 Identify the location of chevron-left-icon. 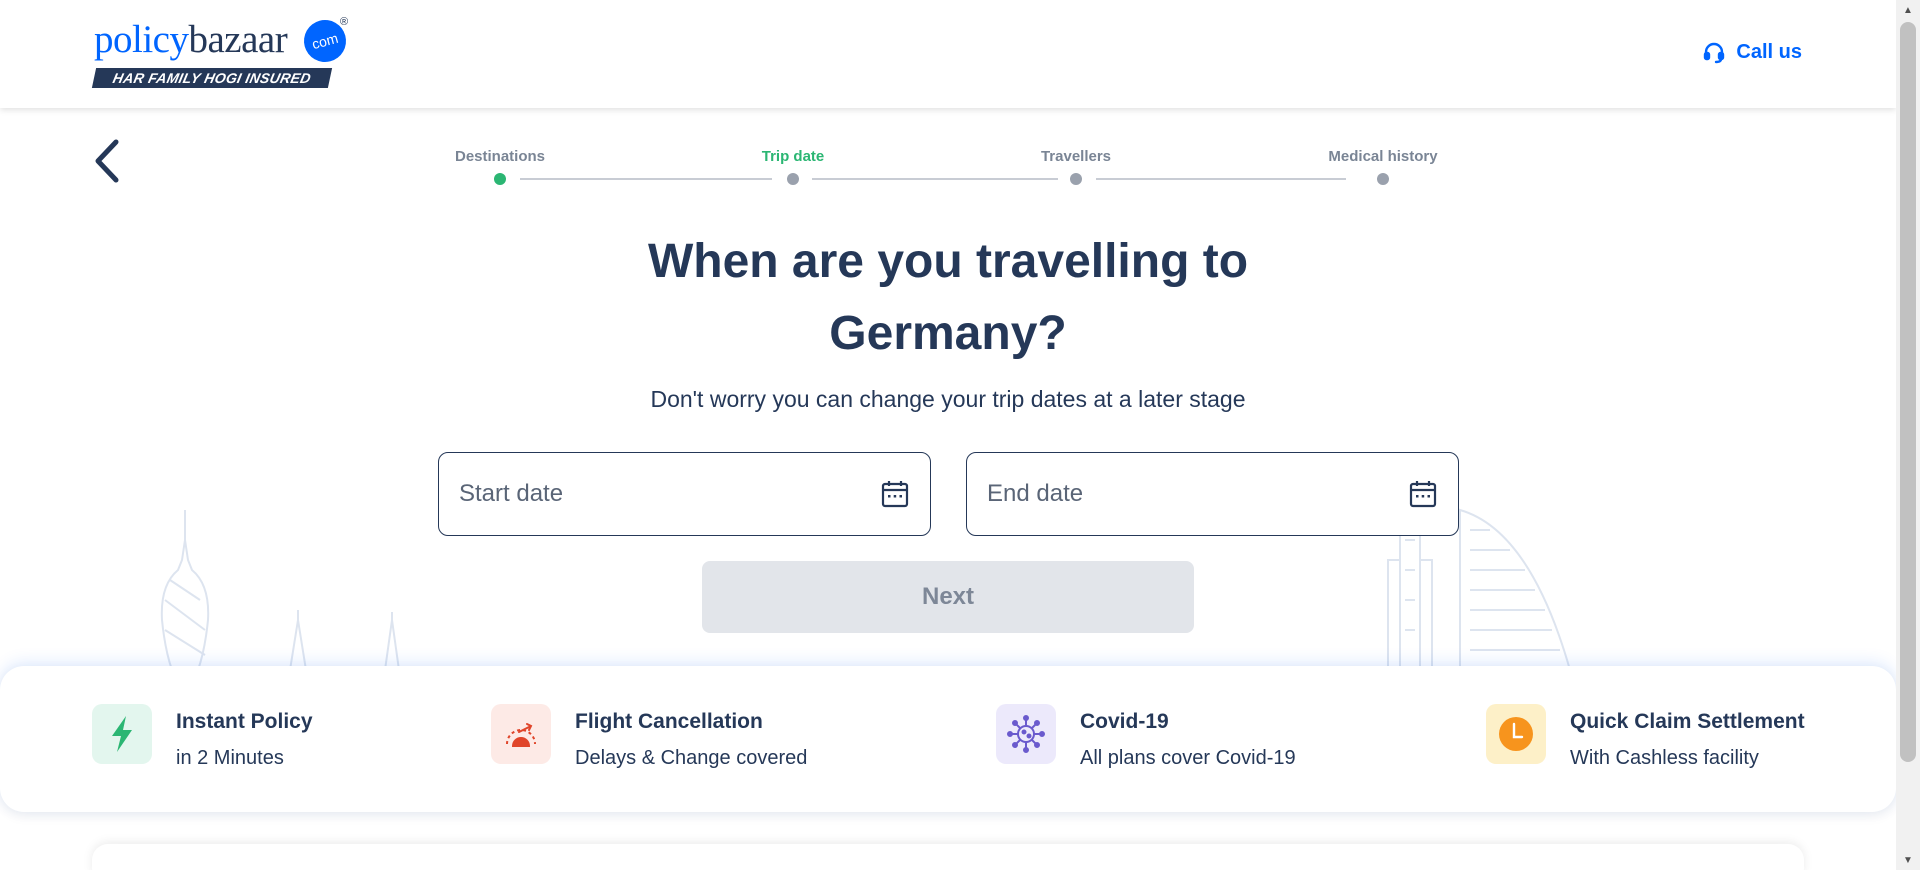
(107, 161).